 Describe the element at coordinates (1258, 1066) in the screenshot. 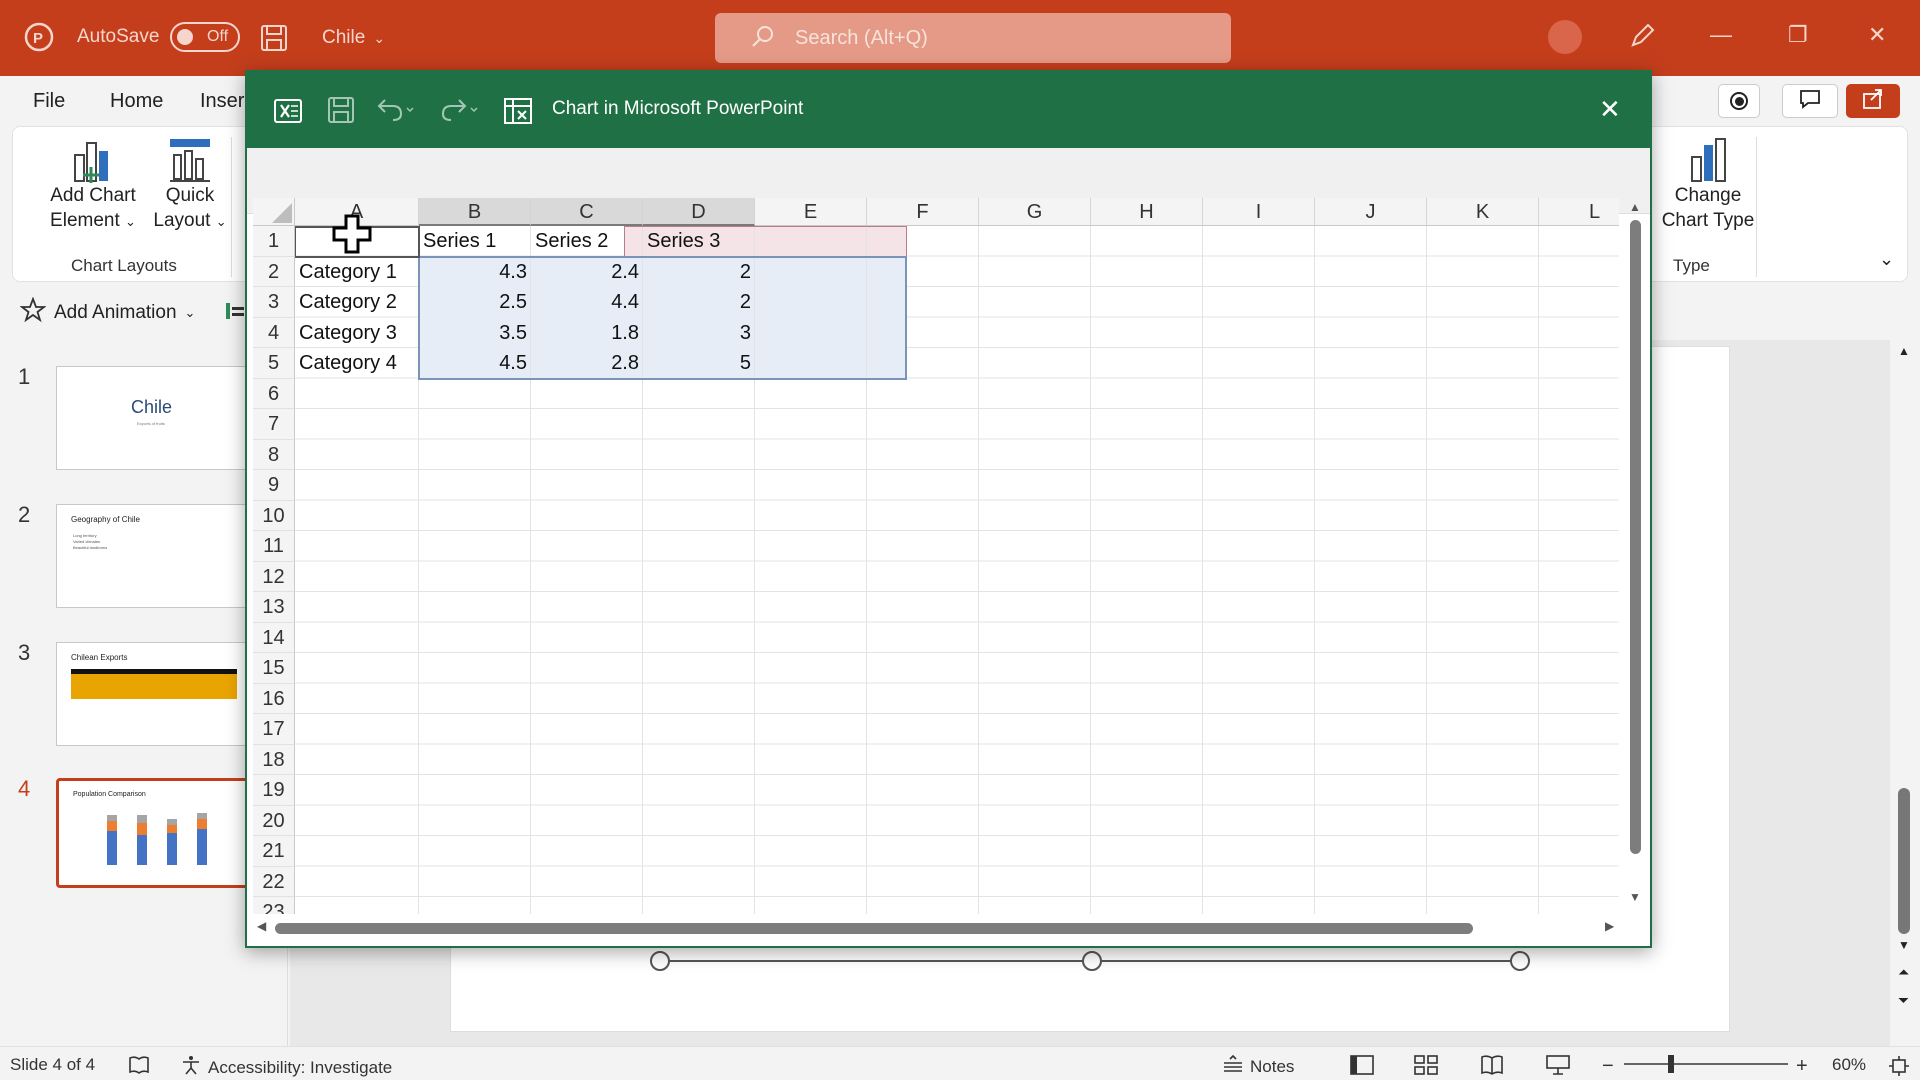

I see `notes-button: Notes` at that location.